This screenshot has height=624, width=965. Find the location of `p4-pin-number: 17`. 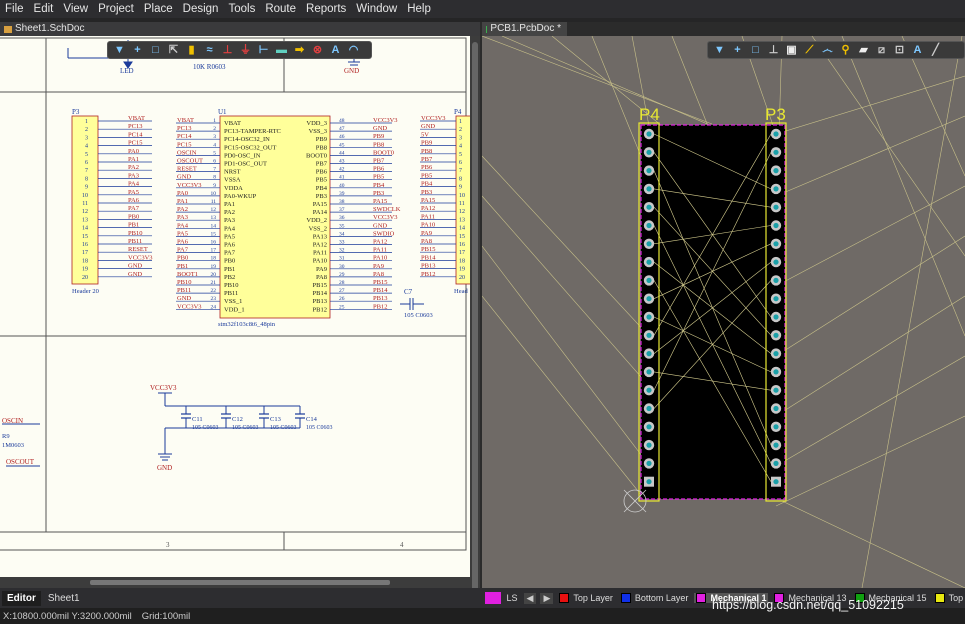

p4-pin-number: 17 is located at coordinates (462, 253).